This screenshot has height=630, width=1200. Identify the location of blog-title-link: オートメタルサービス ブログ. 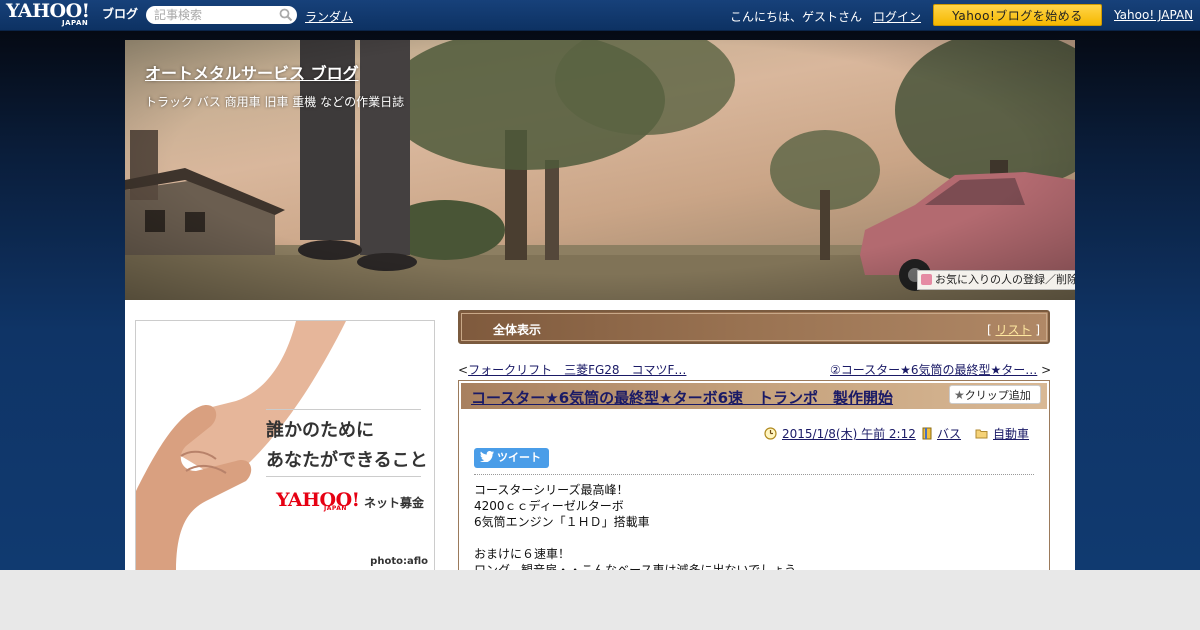
(252, 72).